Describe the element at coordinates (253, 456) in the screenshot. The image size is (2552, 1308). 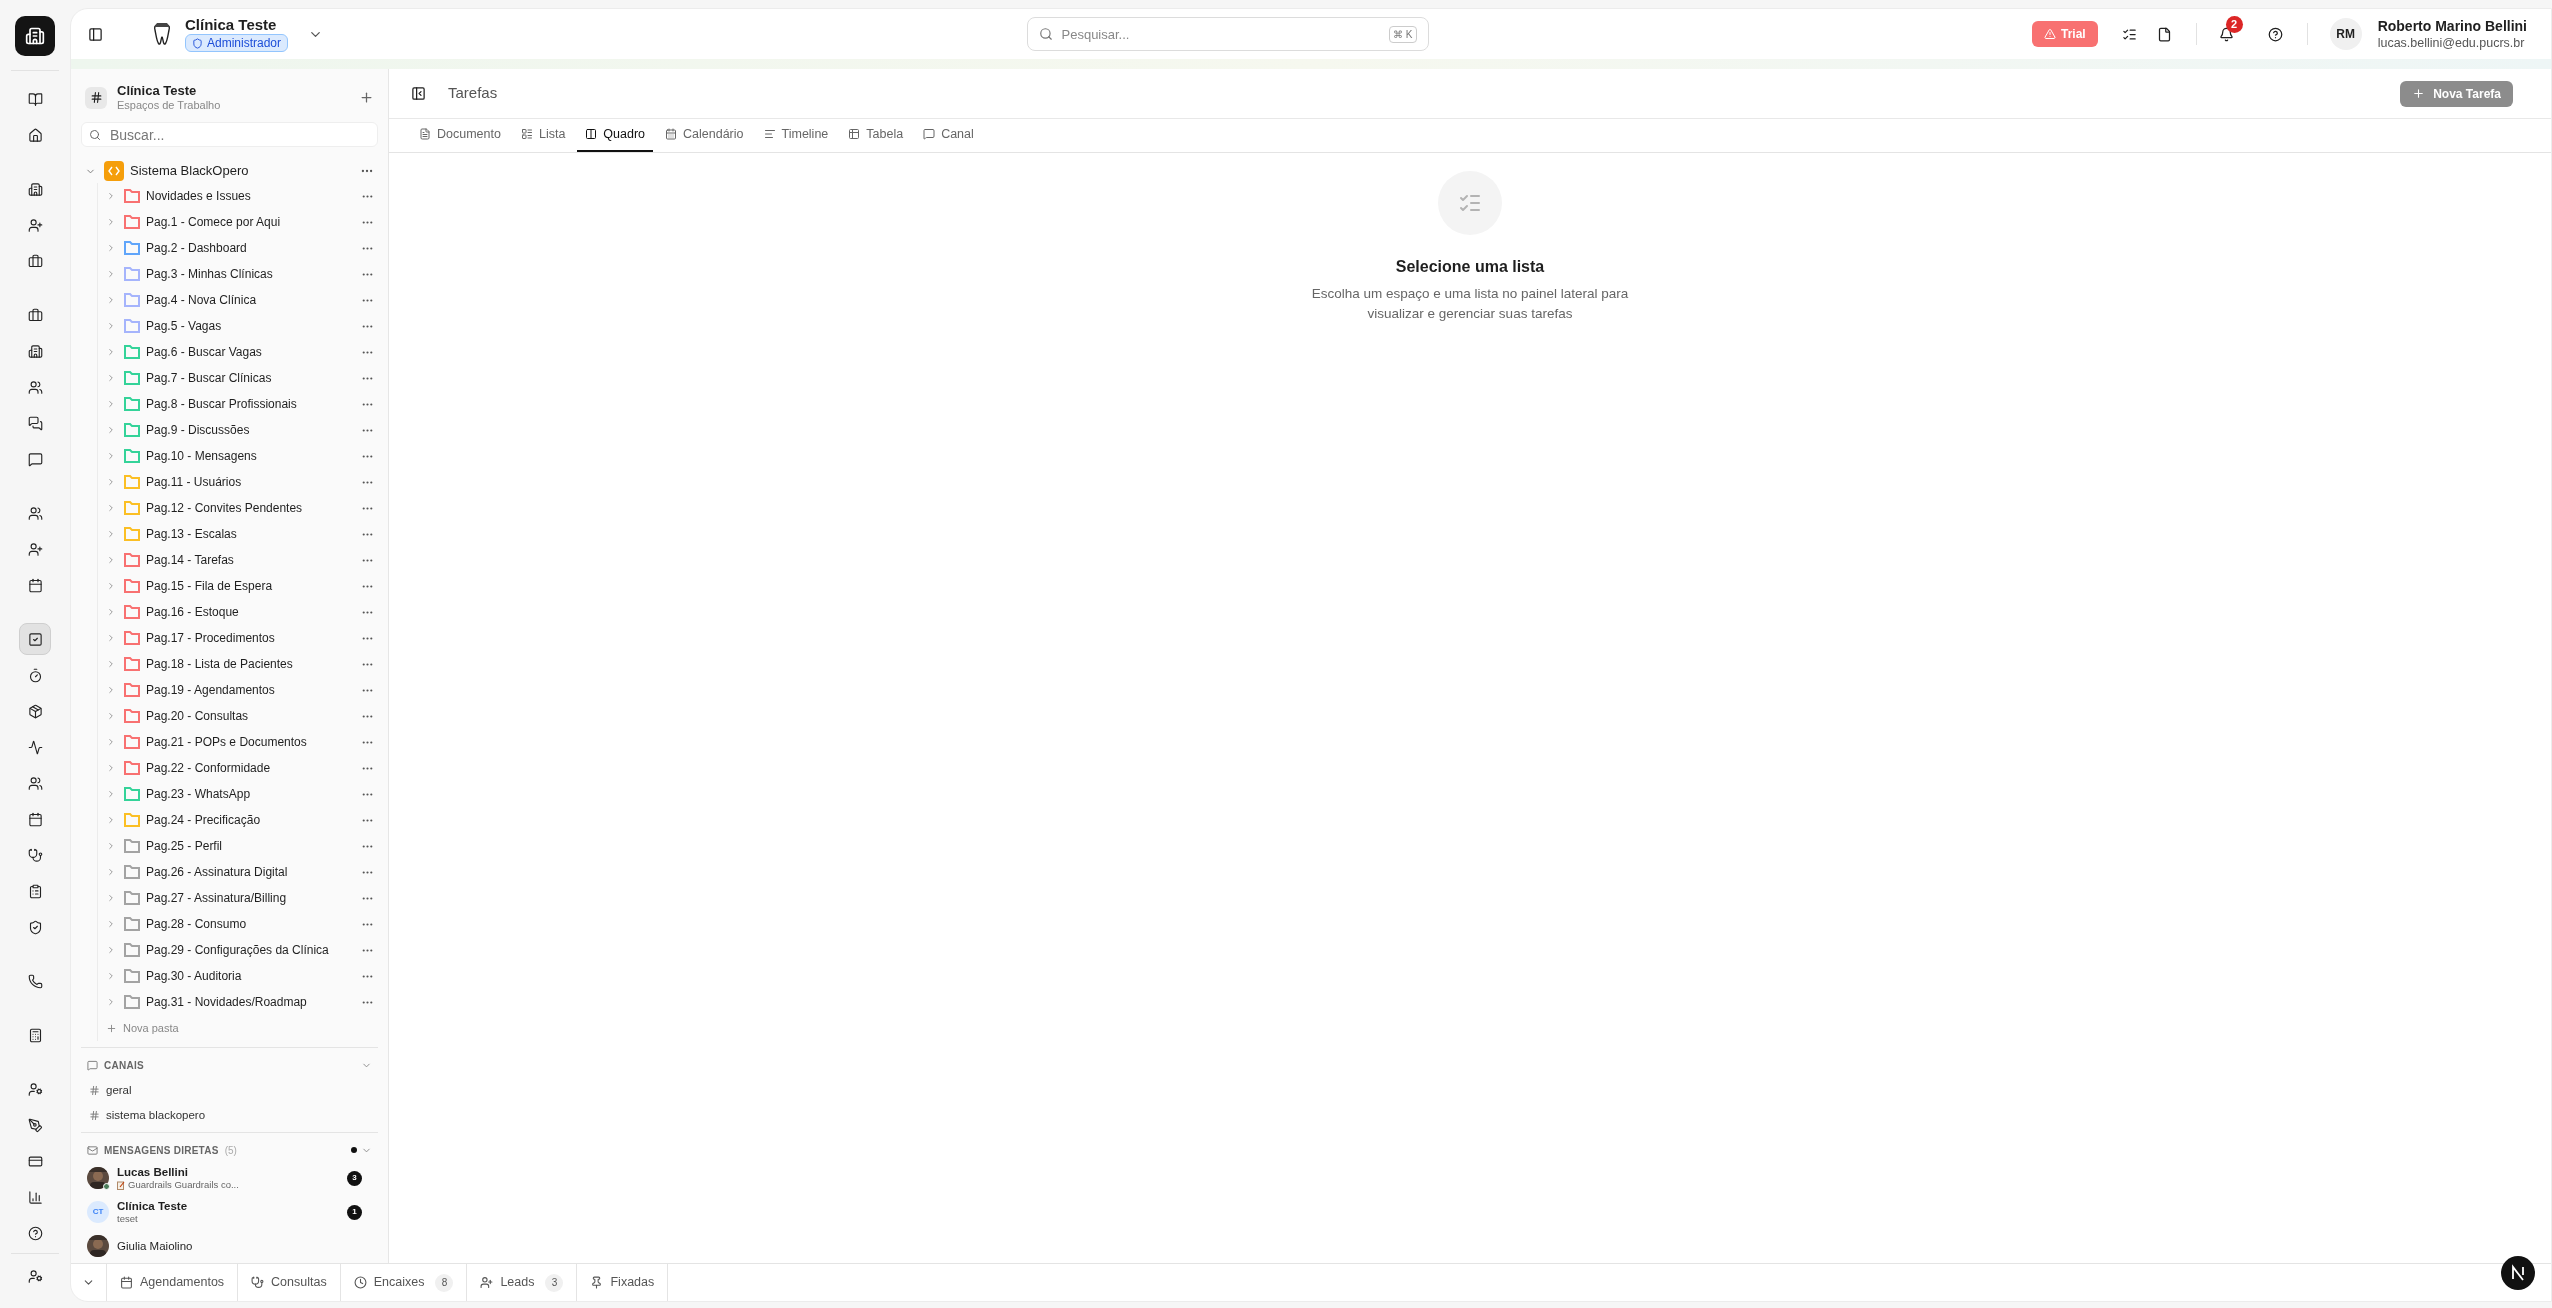
I see `tree-item: Pag.10 - Mensagens` at that location.